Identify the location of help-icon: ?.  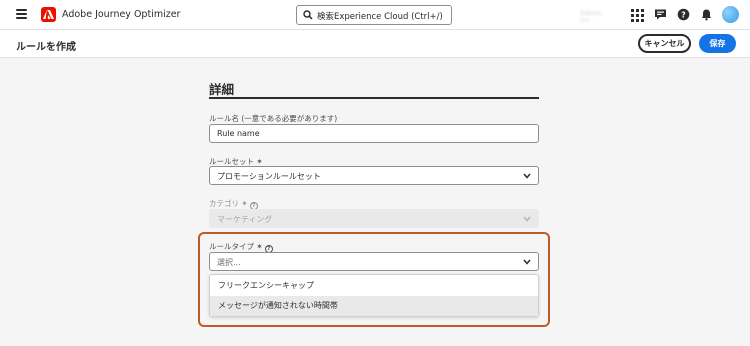
(683, 14).